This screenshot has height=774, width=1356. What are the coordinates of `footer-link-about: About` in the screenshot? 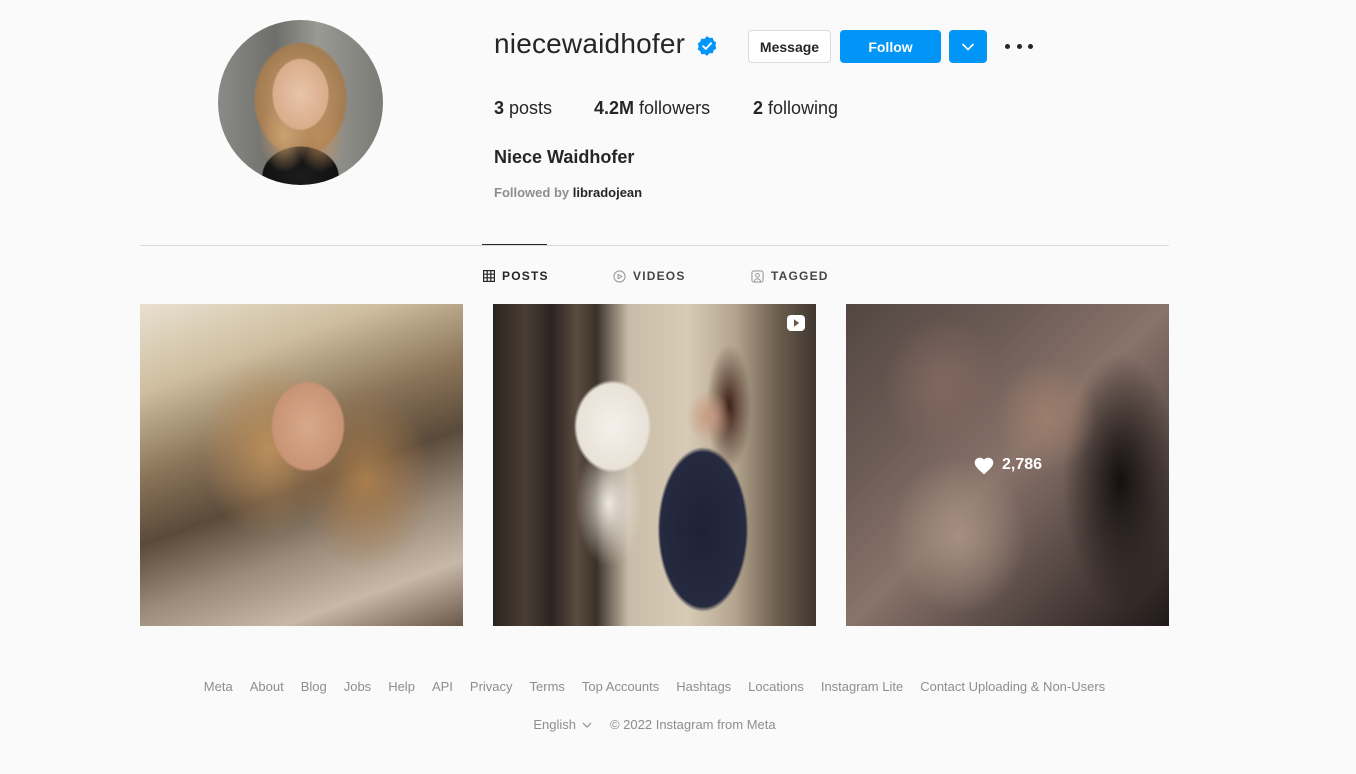 It's located at (267, 686).